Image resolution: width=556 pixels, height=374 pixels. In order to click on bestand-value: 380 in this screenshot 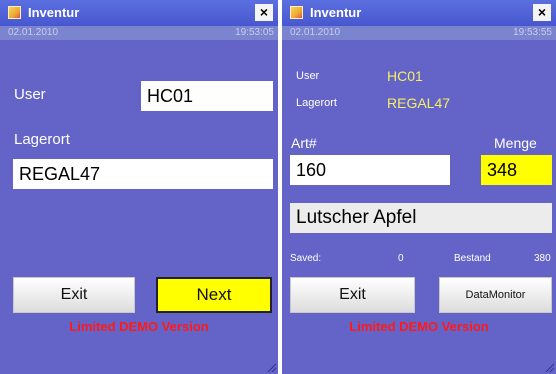, I will do `click(542, 258)`.